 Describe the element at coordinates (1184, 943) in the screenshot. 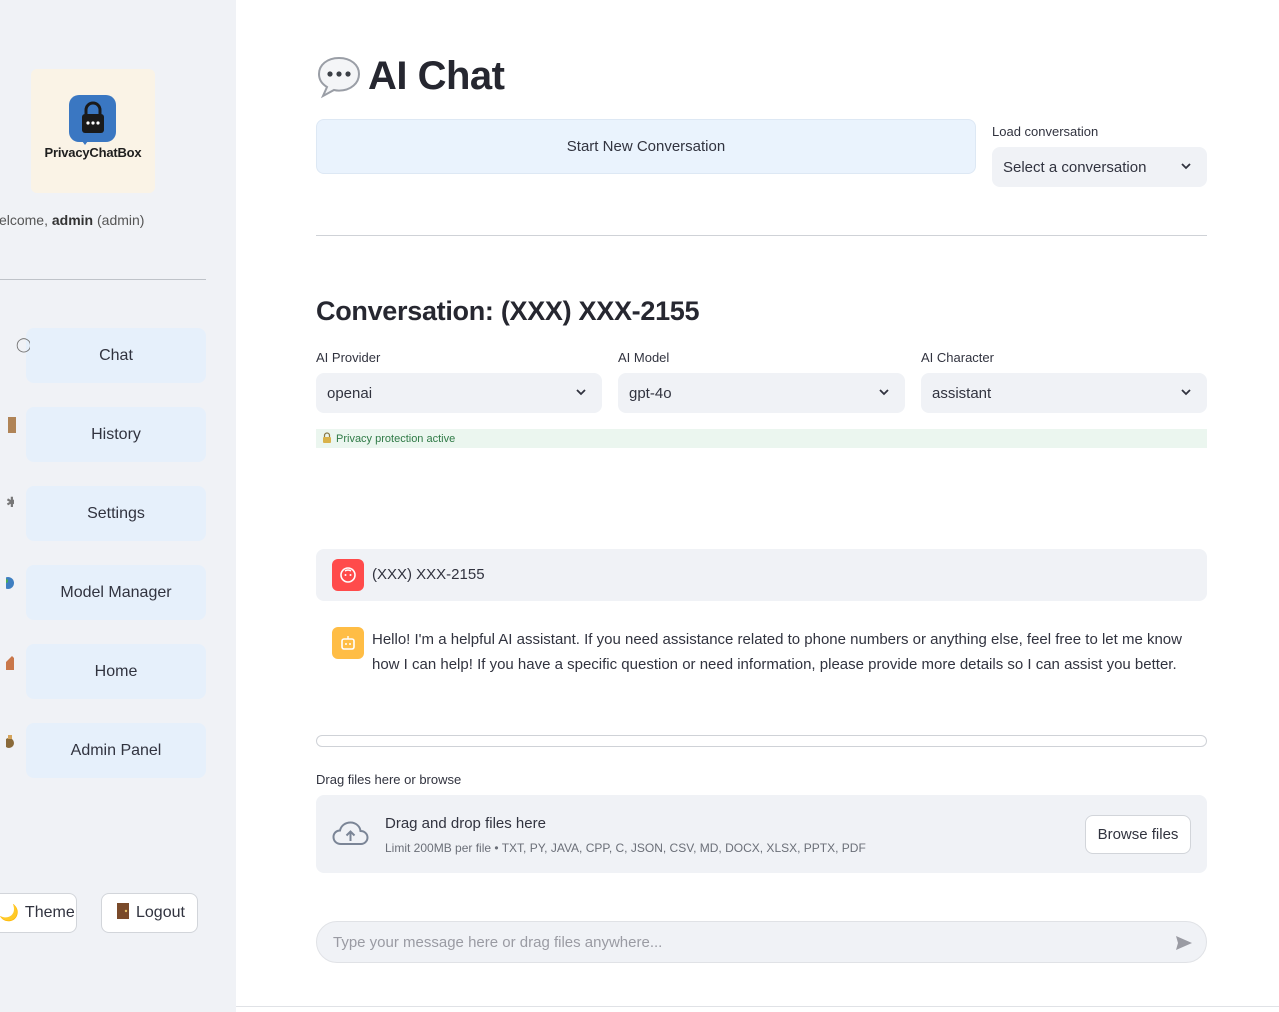

I see `send-icon` at that location.